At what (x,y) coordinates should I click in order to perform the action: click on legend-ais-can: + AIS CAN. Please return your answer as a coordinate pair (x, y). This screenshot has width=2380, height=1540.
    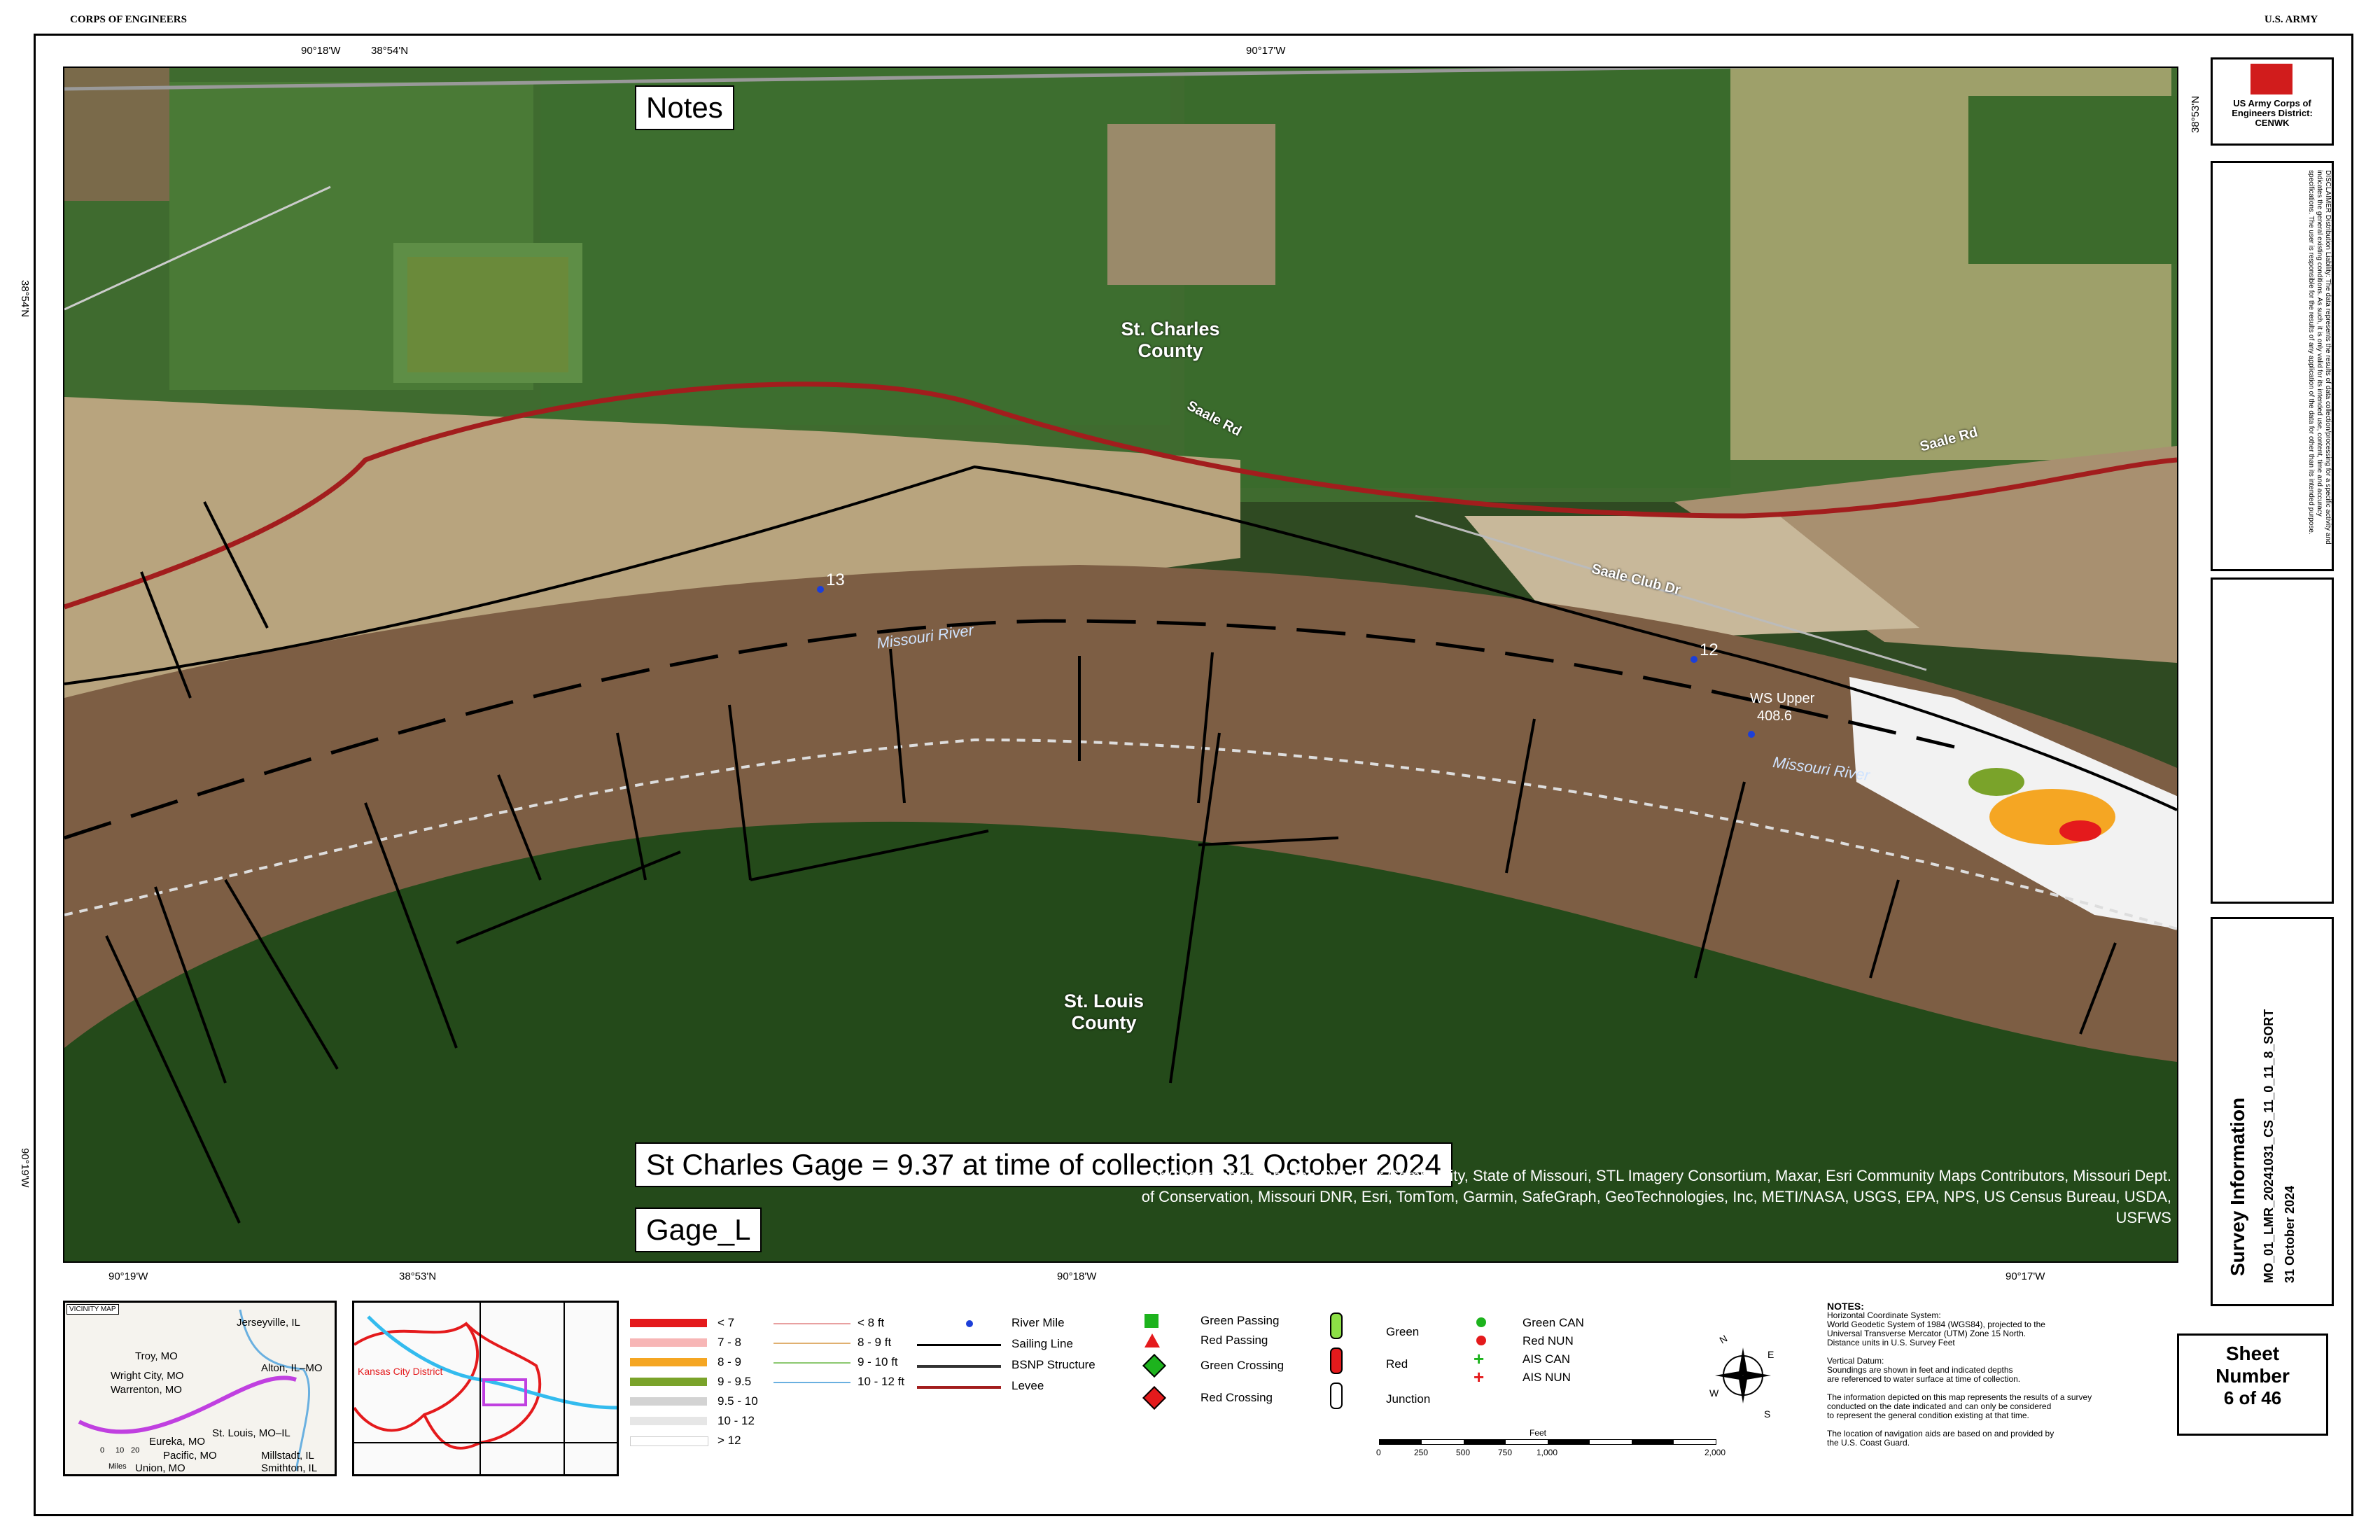
    Looking at the image, I should click on (1522, 1358).